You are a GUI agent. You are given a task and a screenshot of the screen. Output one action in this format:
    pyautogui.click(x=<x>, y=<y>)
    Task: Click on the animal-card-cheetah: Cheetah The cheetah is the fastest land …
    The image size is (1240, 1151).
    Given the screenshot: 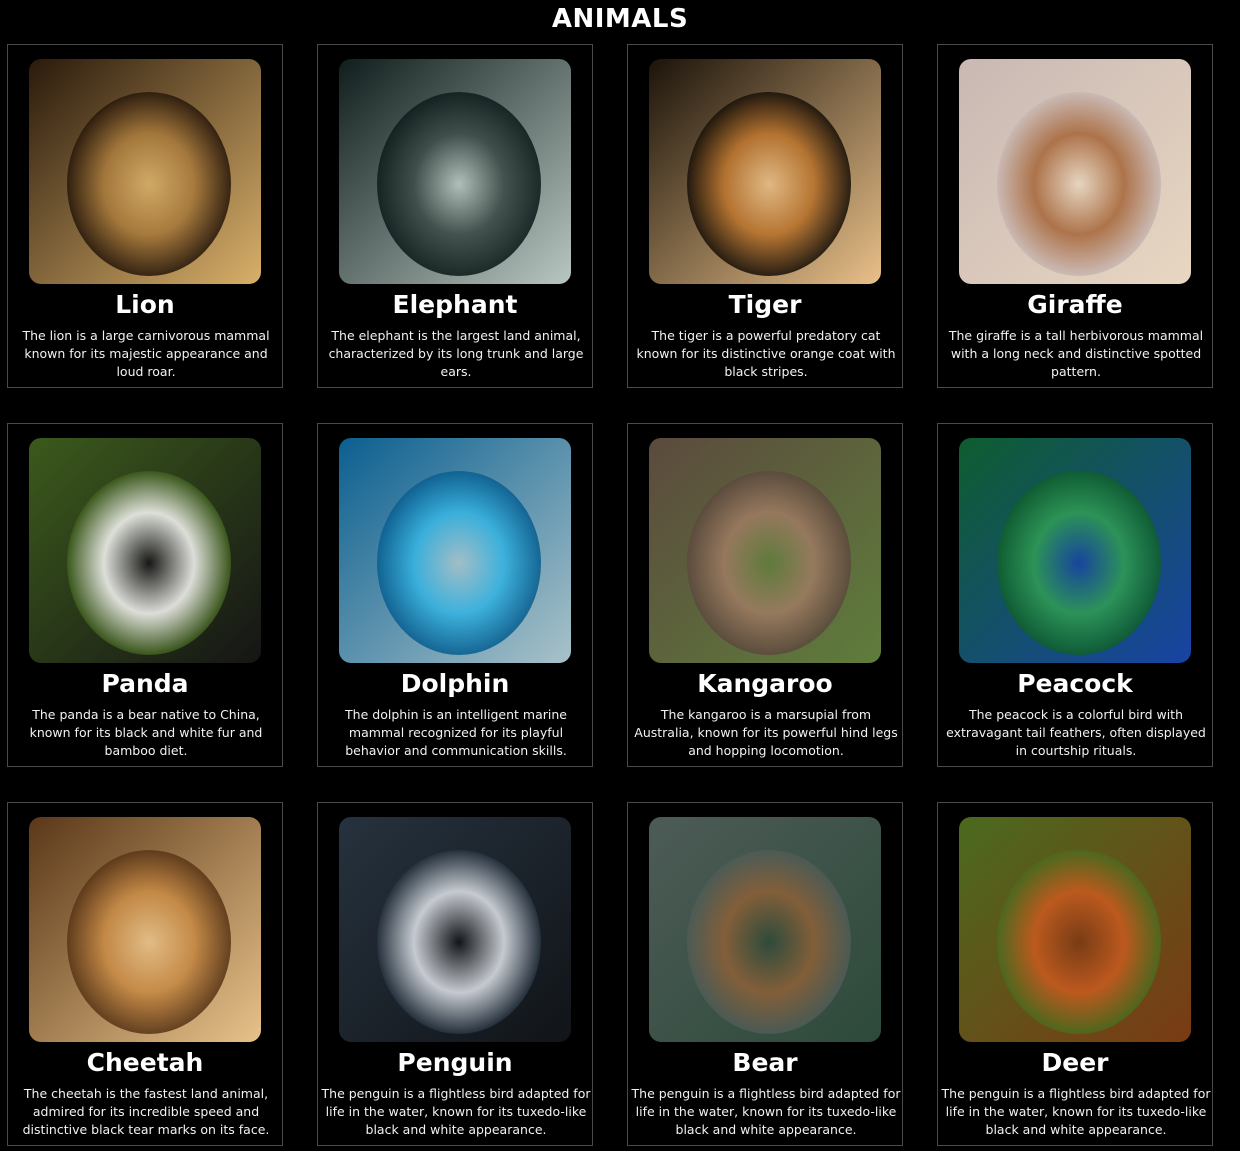 What is the action you would take?
    pyautogui.click(x=145, y=974)
    